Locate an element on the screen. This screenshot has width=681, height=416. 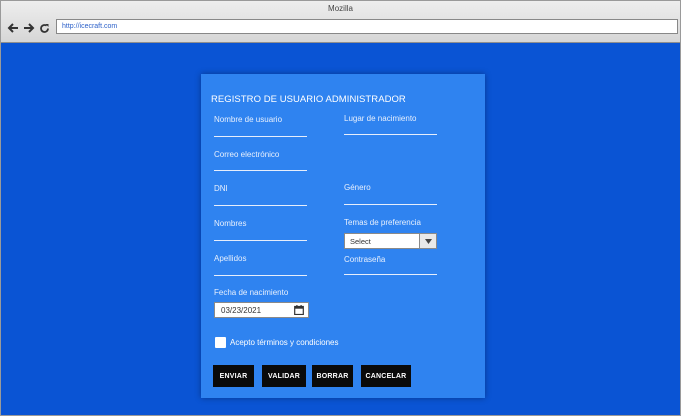
terms-label: Acepto términos y condiciones is located at coordinates (284, 342).